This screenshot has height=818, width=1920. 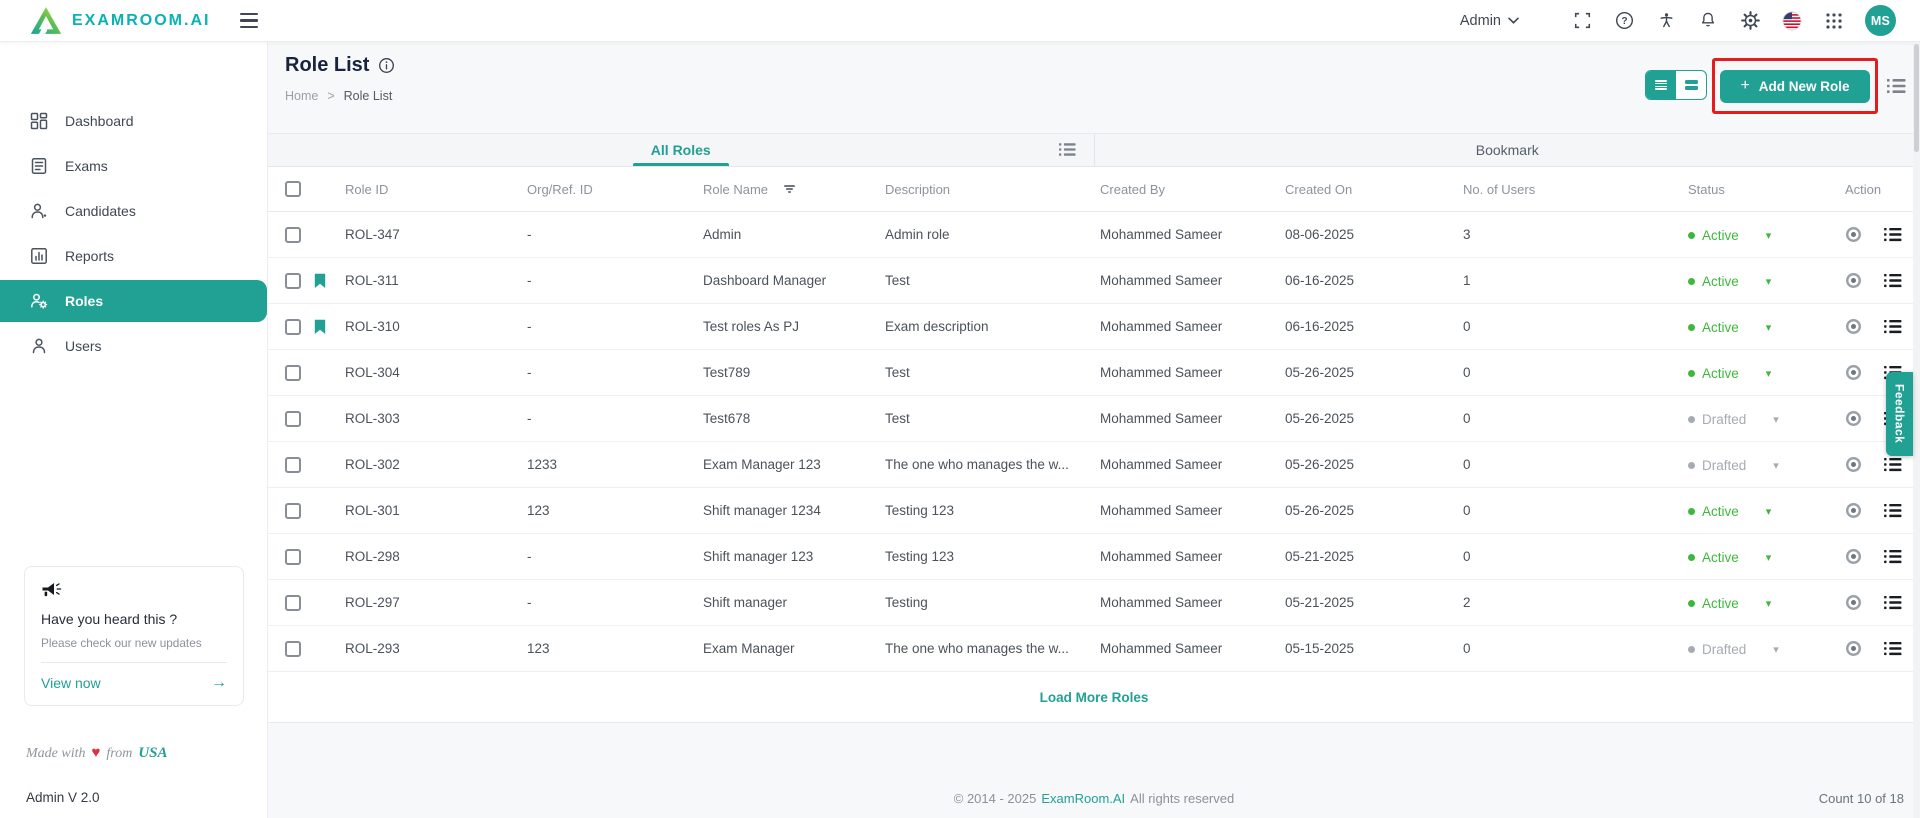 I want to click on admin-dropdown: Admin, so click(x=1489, y=21).